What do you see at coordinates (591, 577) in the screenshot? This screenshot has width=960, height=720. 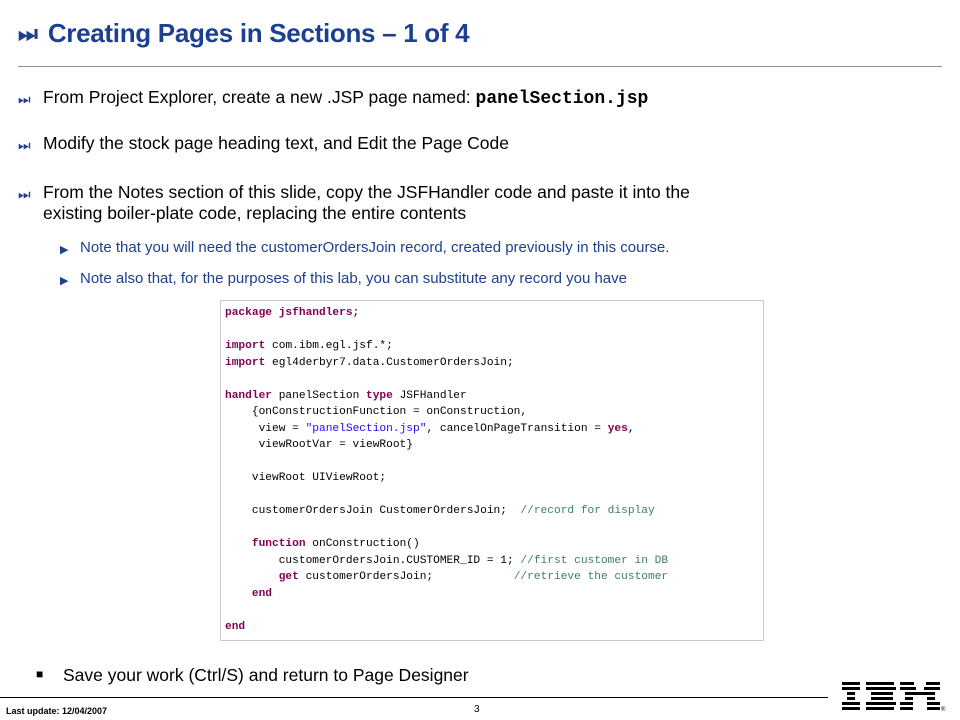 I see `code-comment: //retrieve the customer` at bounding box center [591, 577].